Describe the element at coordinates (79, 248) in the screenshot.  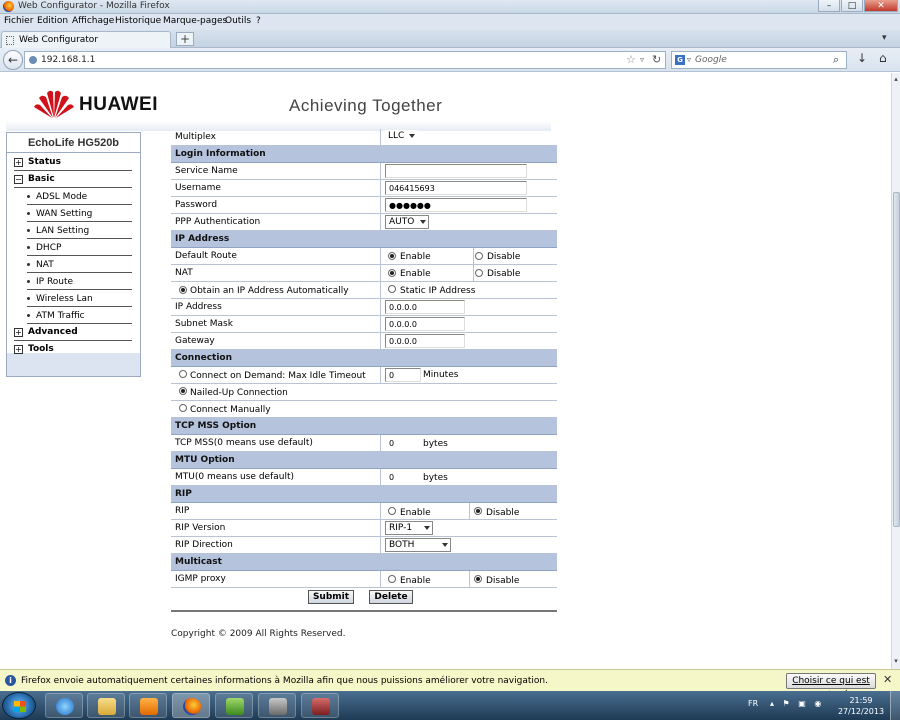
I see `sidebar-item-dhcp: DHCP` at that location.